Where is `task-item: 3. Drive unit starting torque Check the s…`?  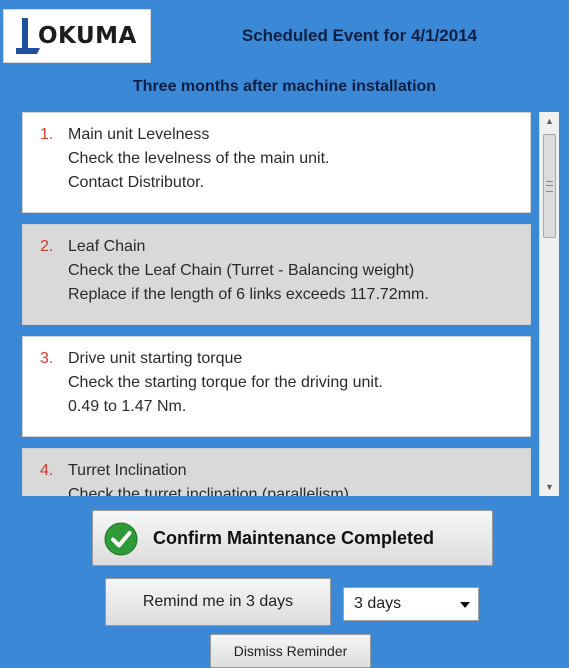 task-item: 3. Drive unit starting torque Check the s… is located at coordinates (276, 386).